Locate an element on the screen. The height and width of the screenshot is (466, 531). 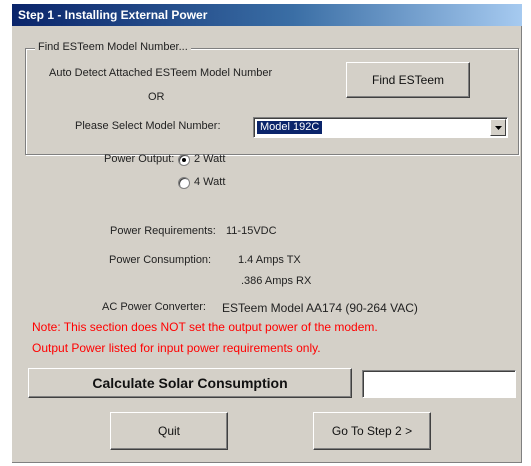
go-to-step-2-button: Go To Step 2 > is located at coordinates (372, 431).